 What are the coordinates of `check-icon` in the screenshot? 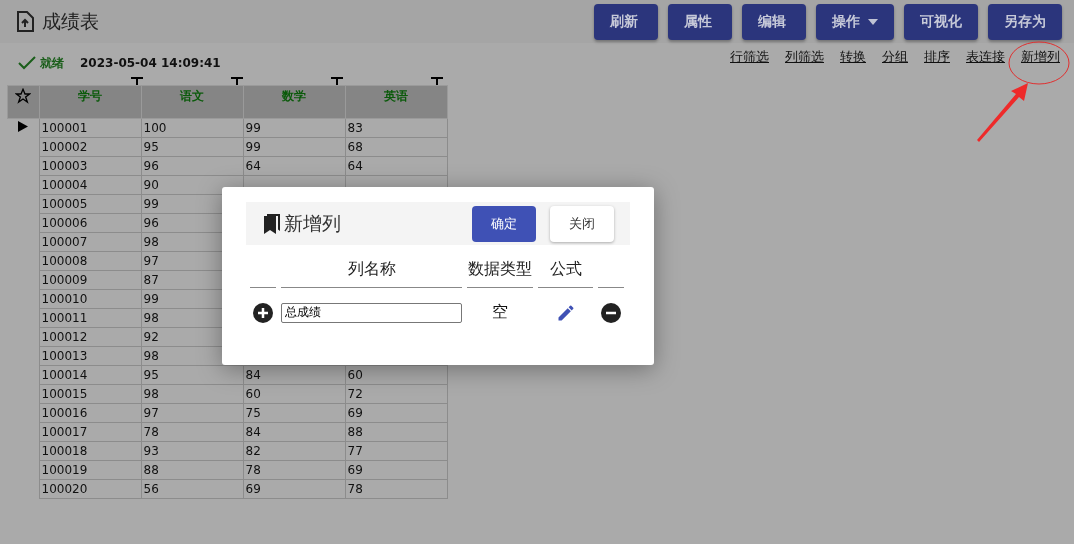 It's located at (27, 63).